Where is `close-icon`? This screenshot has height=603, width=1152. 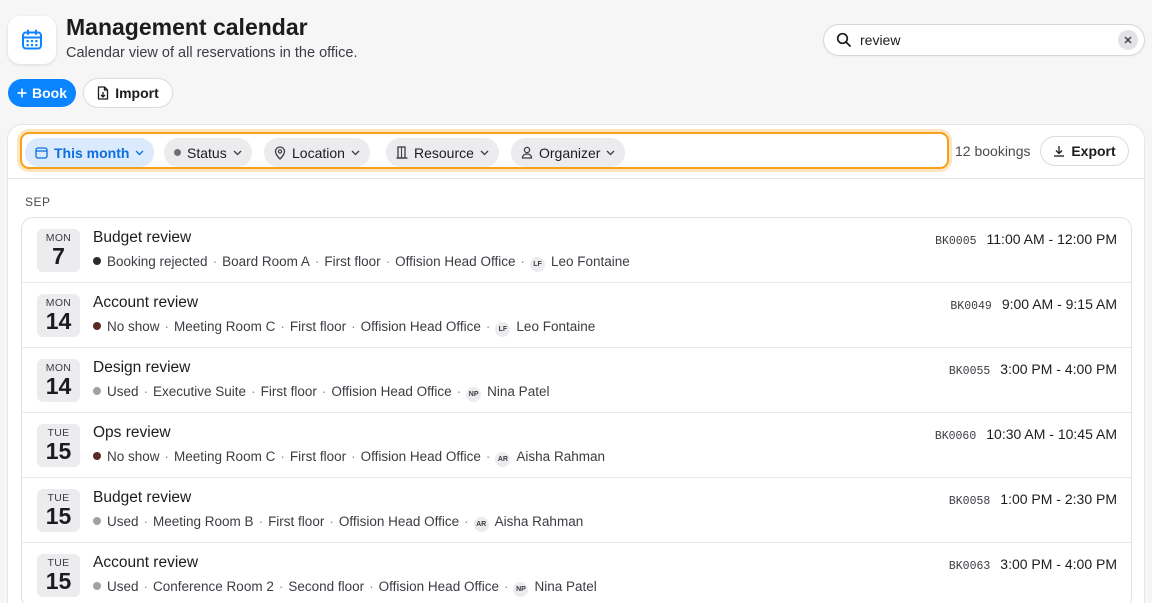 close-icon is located at coordinates (1128, 40).